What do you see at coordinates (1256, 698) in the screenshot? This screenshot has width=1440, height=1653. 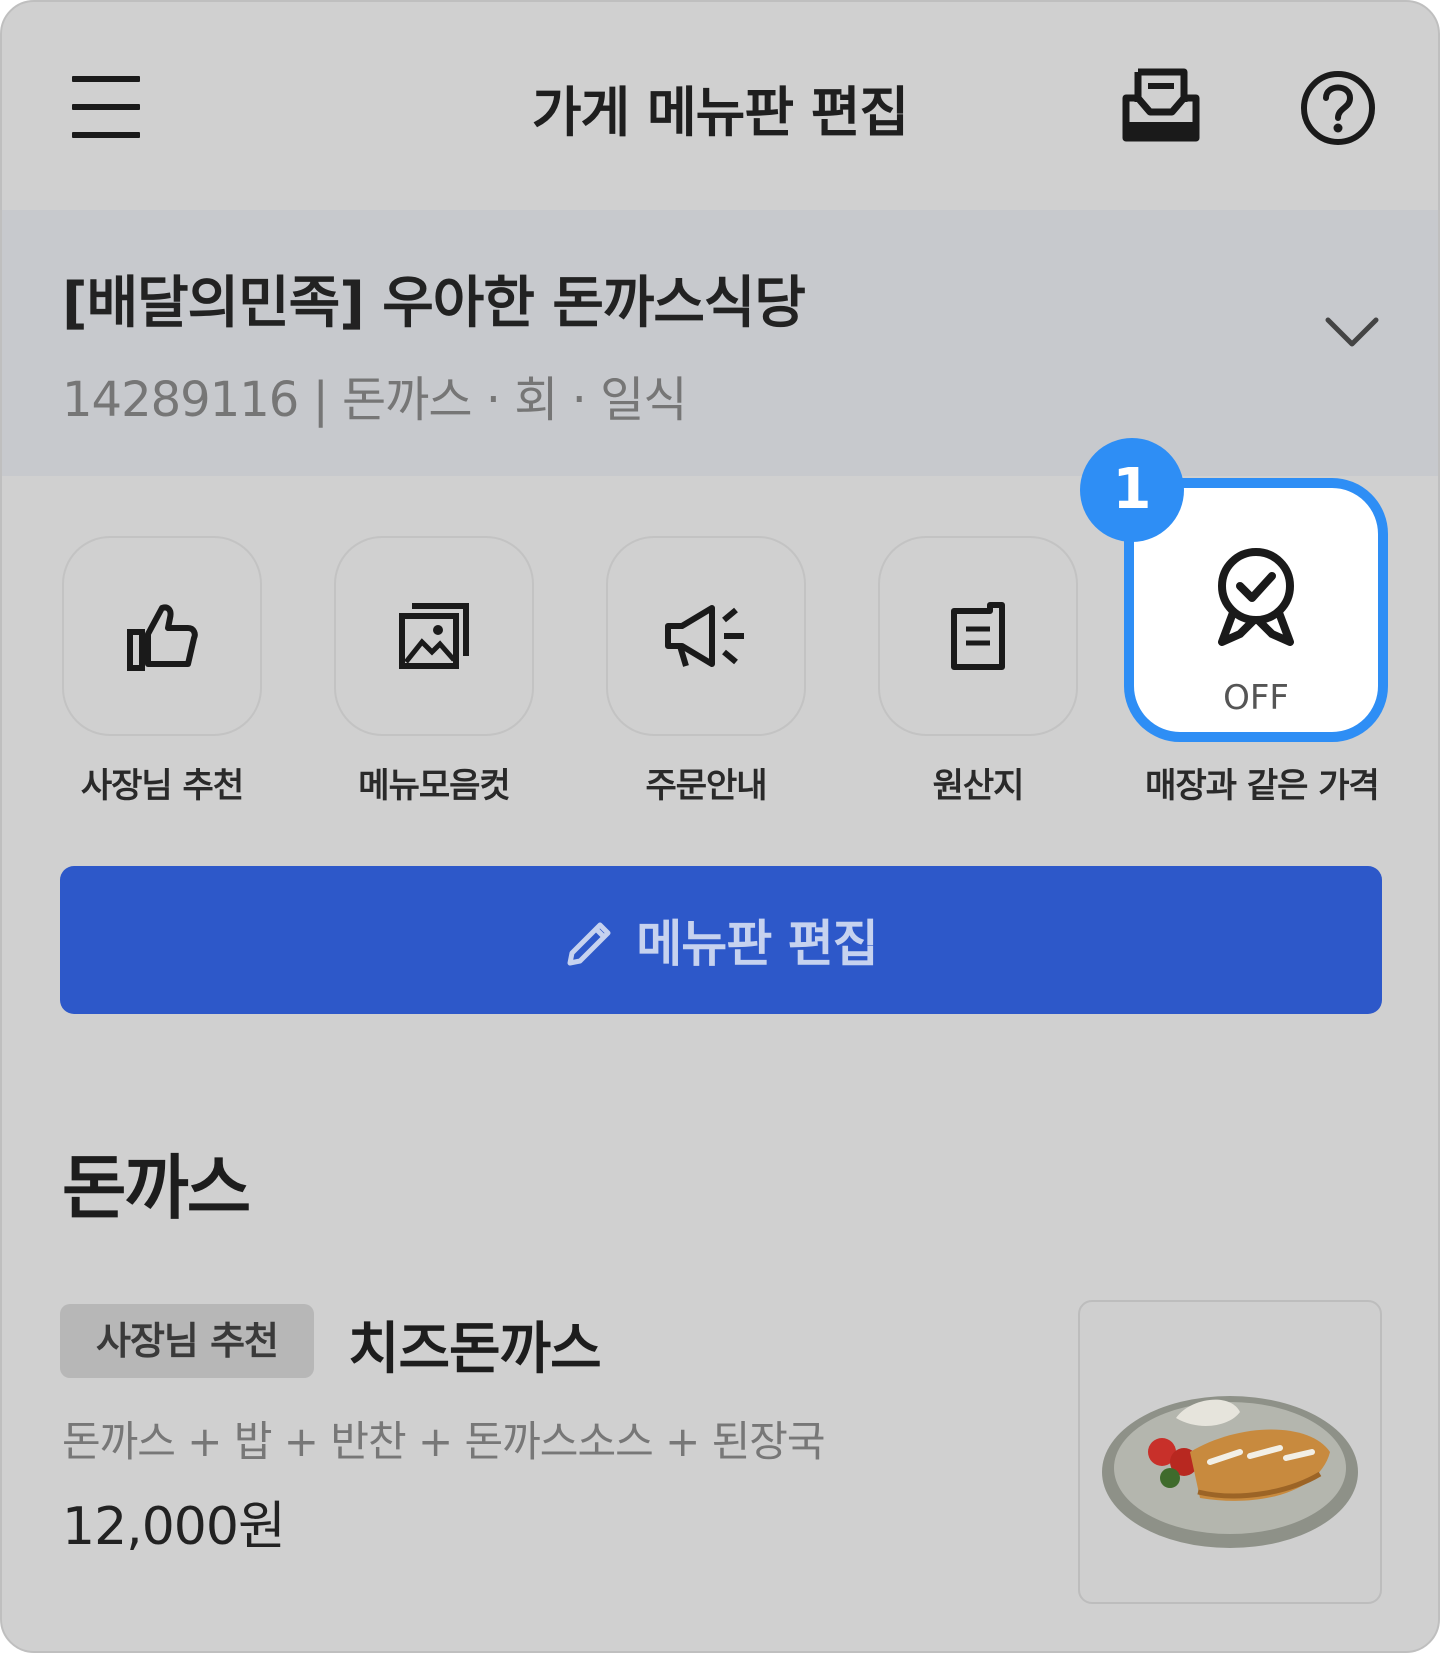 I see `status-badge: OFF` at bounding box center [1256, 698].